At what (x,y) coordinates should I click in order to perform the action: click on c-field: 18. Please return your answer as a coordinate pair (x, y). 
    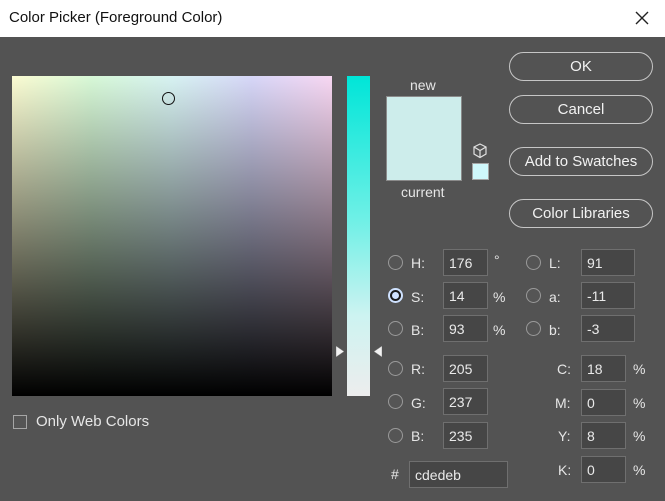
    Looking at the image, I should click on (603, 368).